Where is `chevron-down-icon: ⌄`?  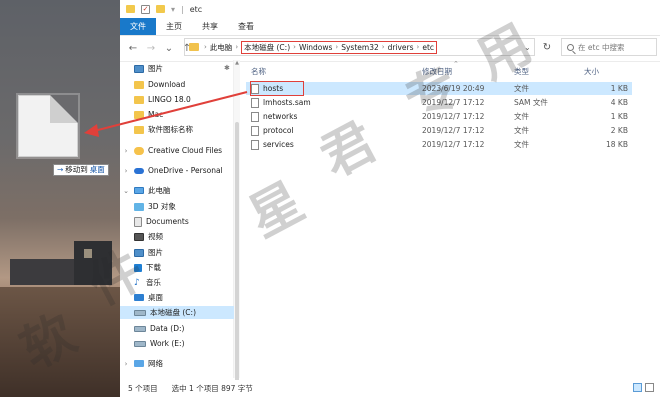
chevron-down-icon: ⌄ is located at coordinates (126, 191).